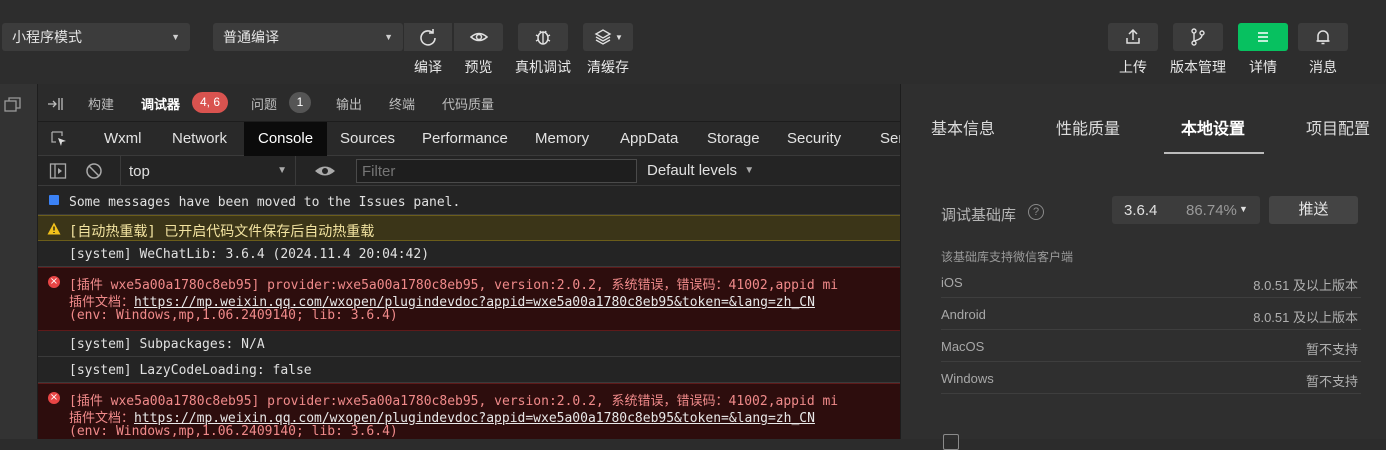 Image resolution: width=1386 pixels, height=450 pixels. What do you see at coordinates (608, 67) in the screenshot?
I see `clear-cache-label: 清缓存` at bounding box center [608, 67].